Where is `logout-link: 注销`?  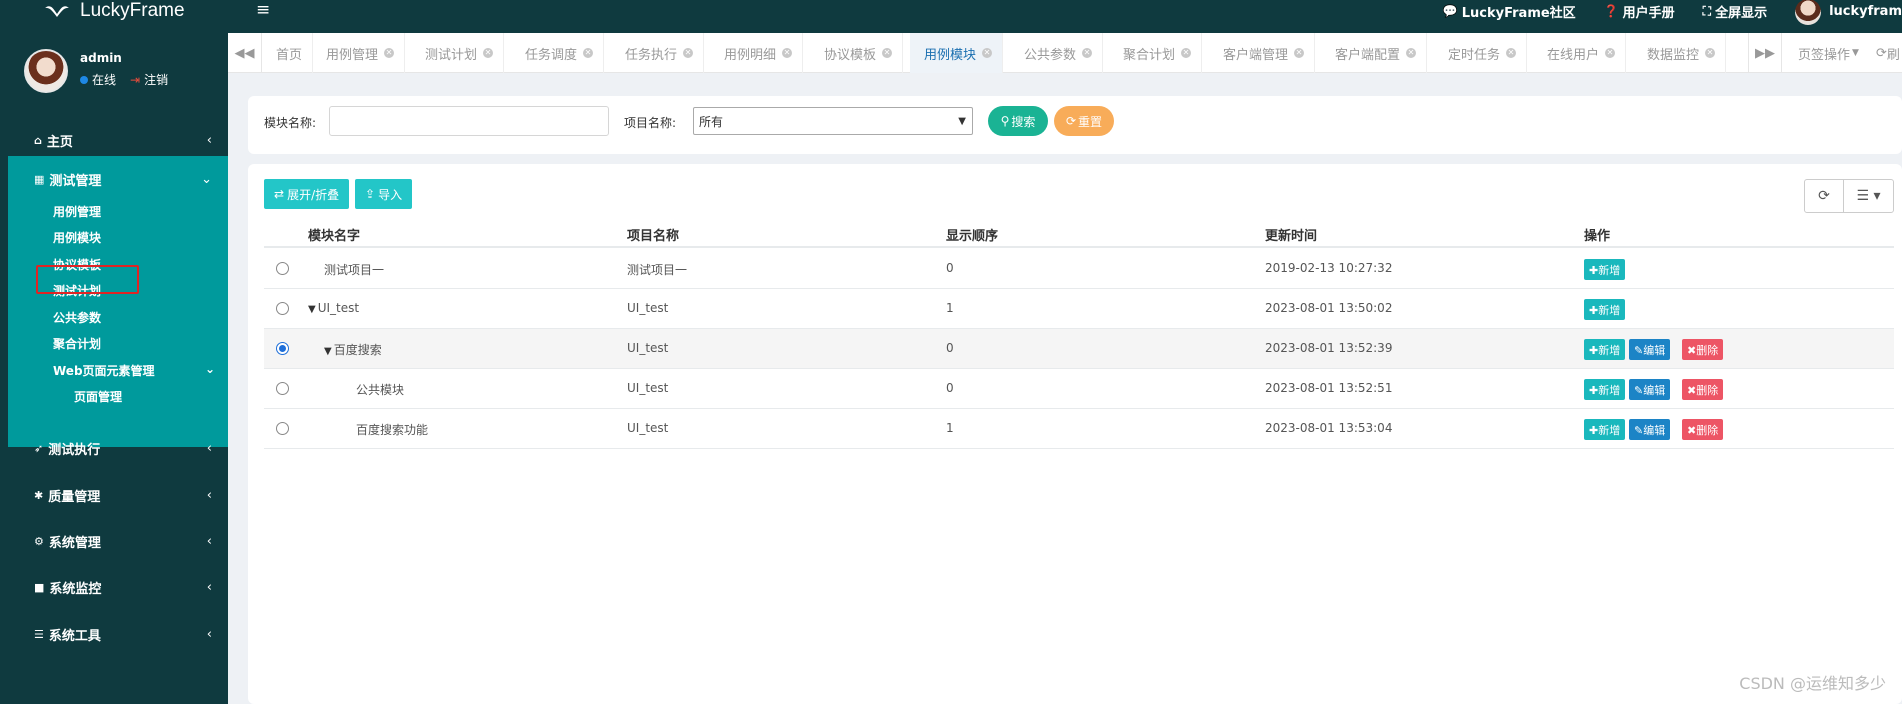 logout-link: 注销 is located at coordinates (156, 79).